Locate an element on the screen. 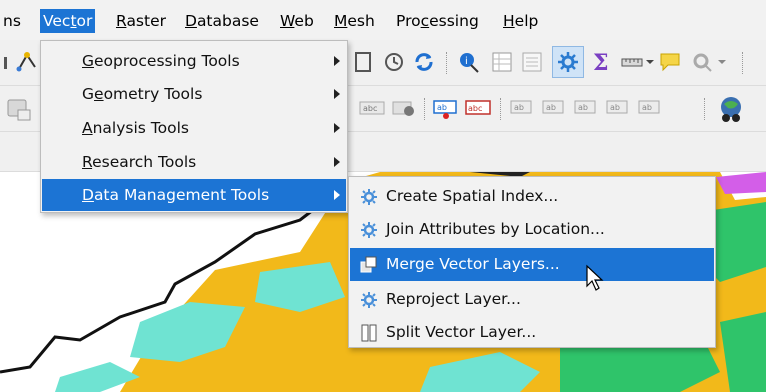  label-abc-icon: abc is located at coordinates (372, 108).